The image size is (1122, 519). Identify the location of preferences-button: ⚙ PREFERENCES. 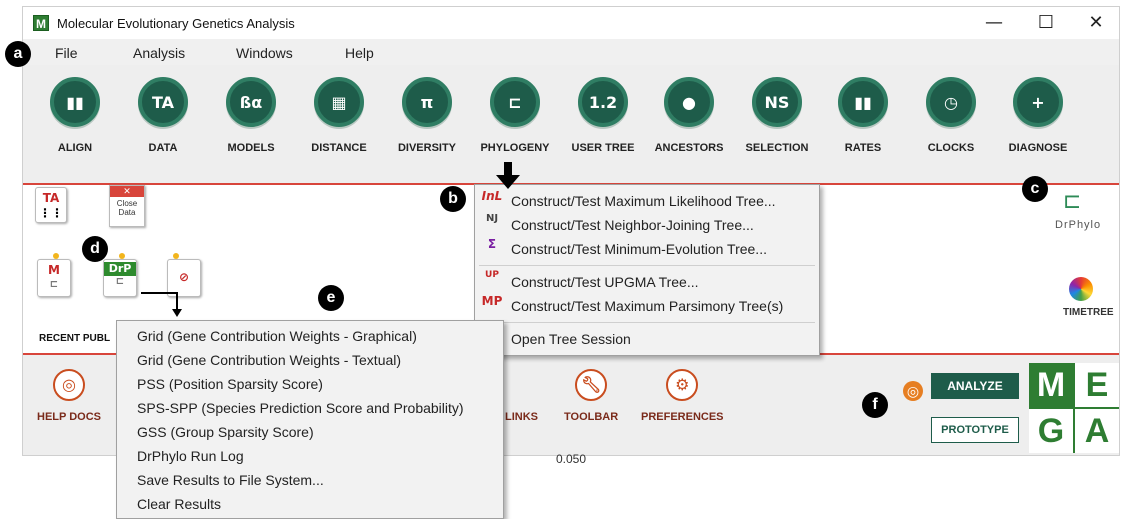
(682, 396).